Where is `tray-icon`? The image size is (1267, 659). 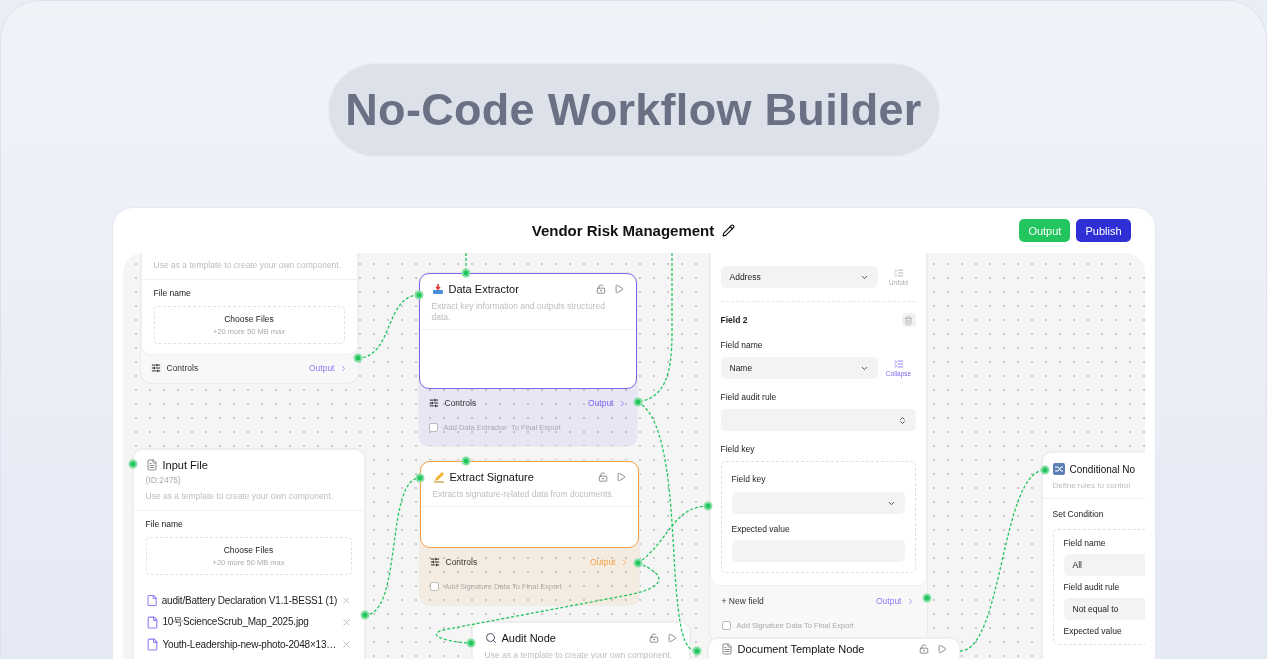 tray-icon is located at coordinates (437, 289).